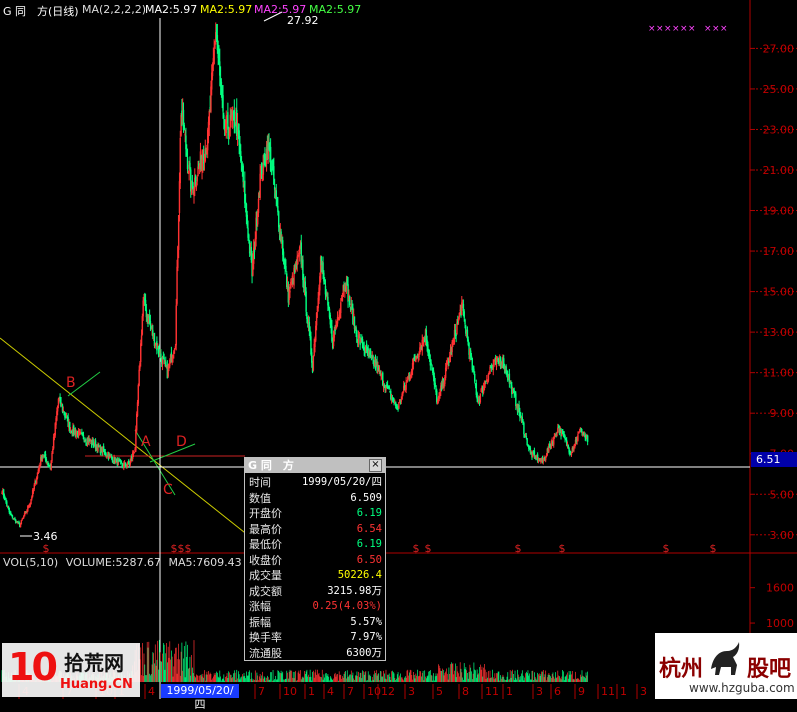 Image resolution: width=797 pixels, height=712 pixels. I want to click on y-tick-label: 27.00, so click(779, 48).